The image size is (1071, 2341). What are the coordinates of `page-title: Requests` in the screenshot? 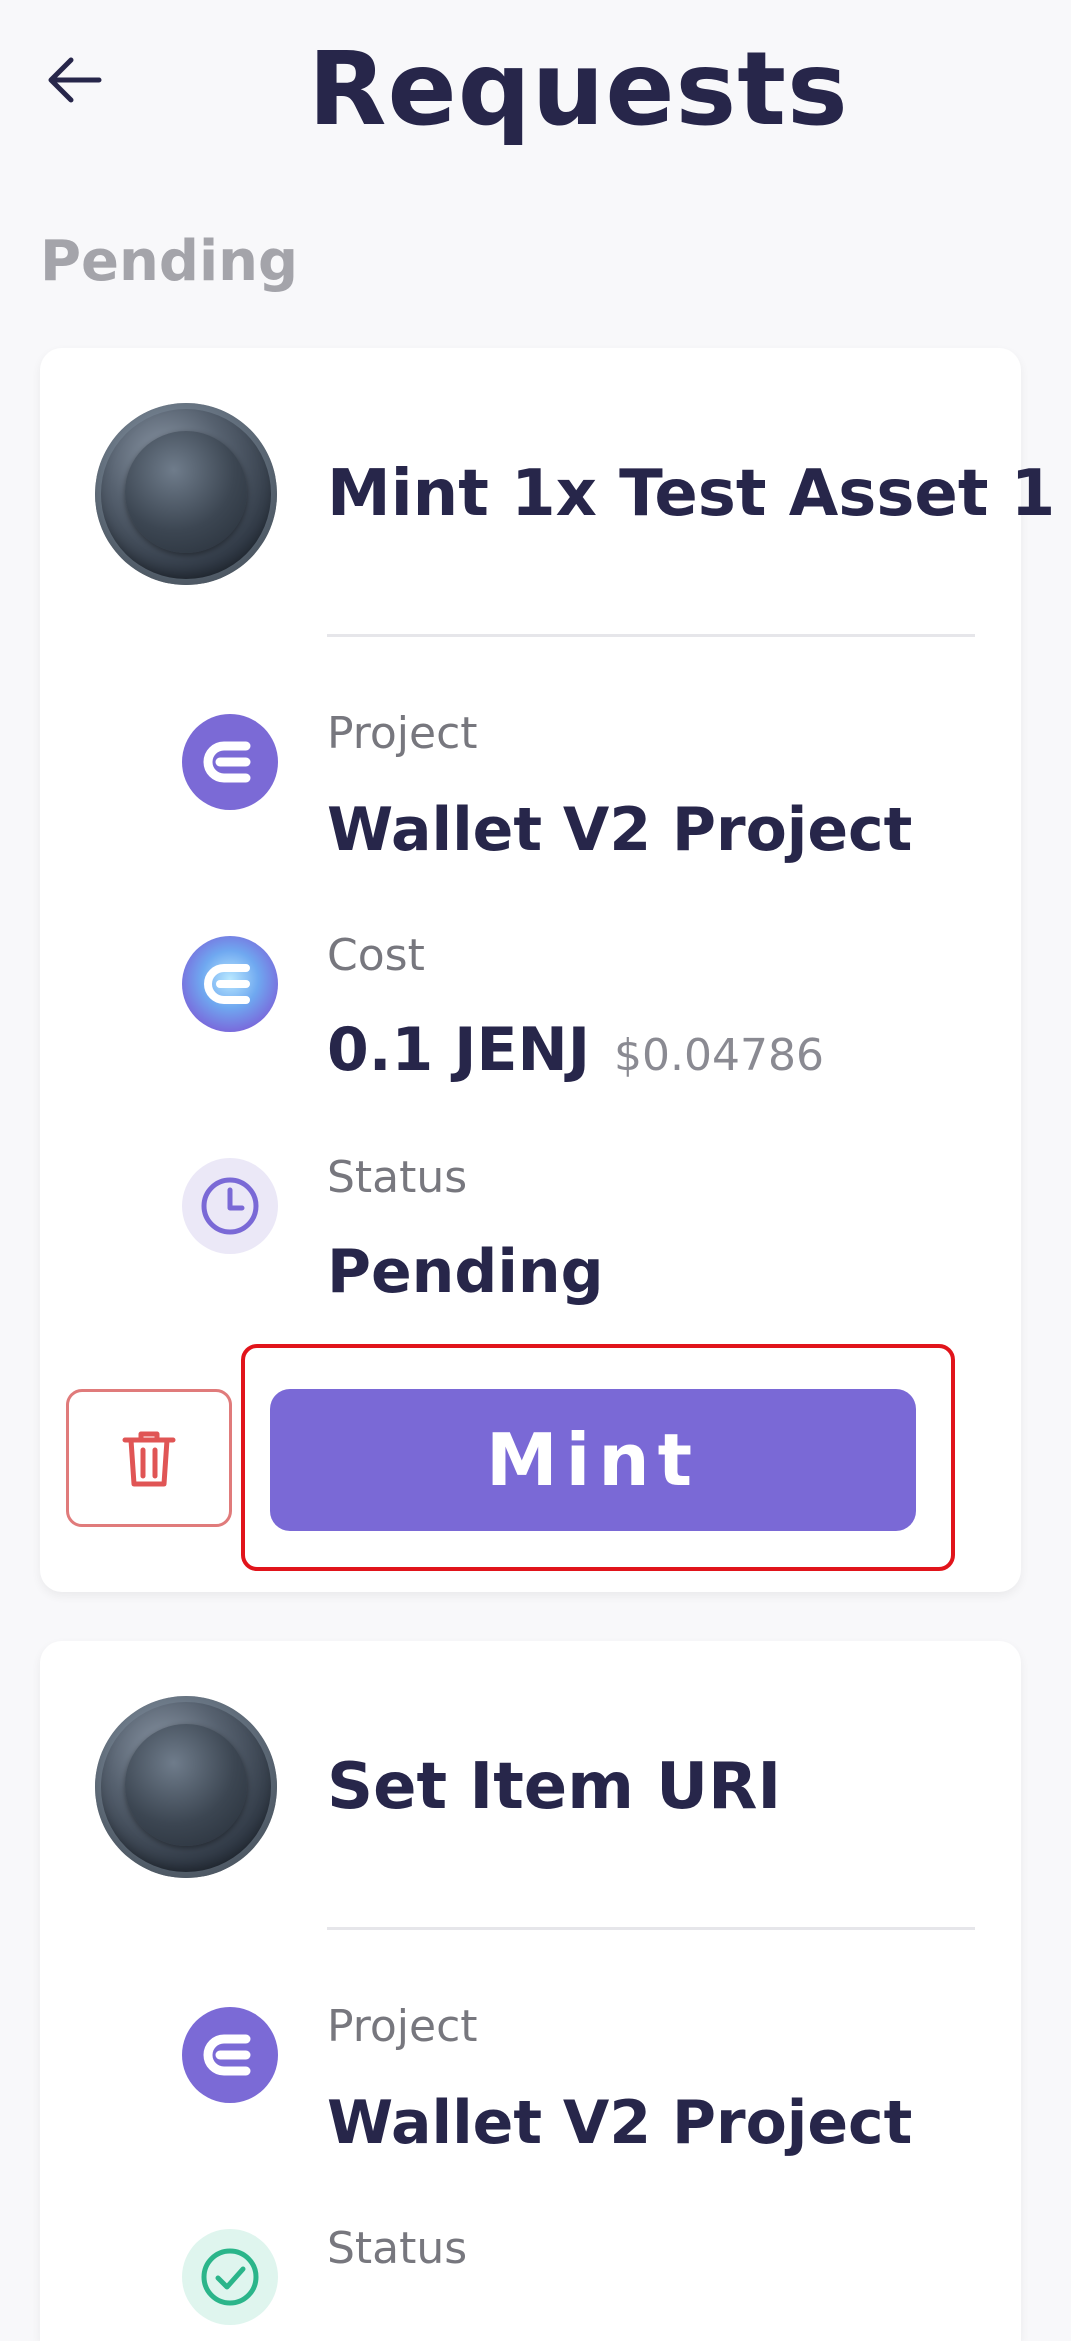 It's located at (578, 89).